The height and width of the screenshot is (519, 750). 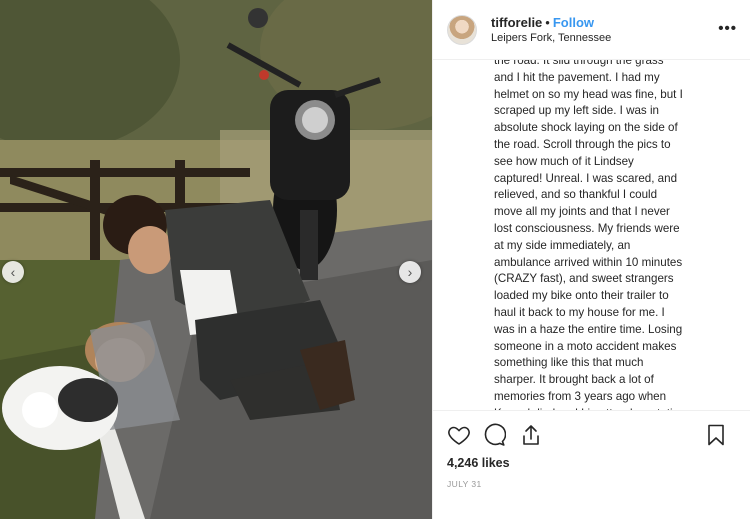 I want to click on caption-line: captured! Unreal. I was scared, and, so click(x=586, y=178).